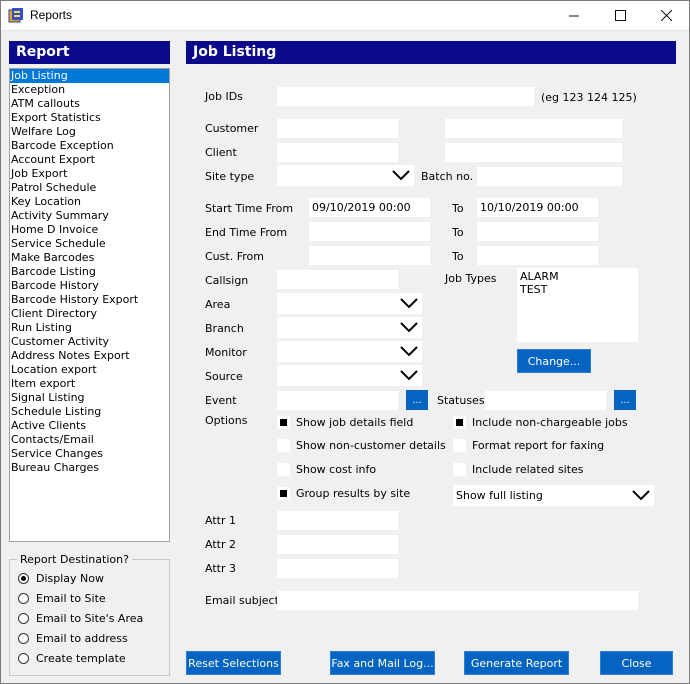 The image size is (690, 684). Describe the element at coordinates (337, 152) in the screenshot. I see `client-from-input` at that location.